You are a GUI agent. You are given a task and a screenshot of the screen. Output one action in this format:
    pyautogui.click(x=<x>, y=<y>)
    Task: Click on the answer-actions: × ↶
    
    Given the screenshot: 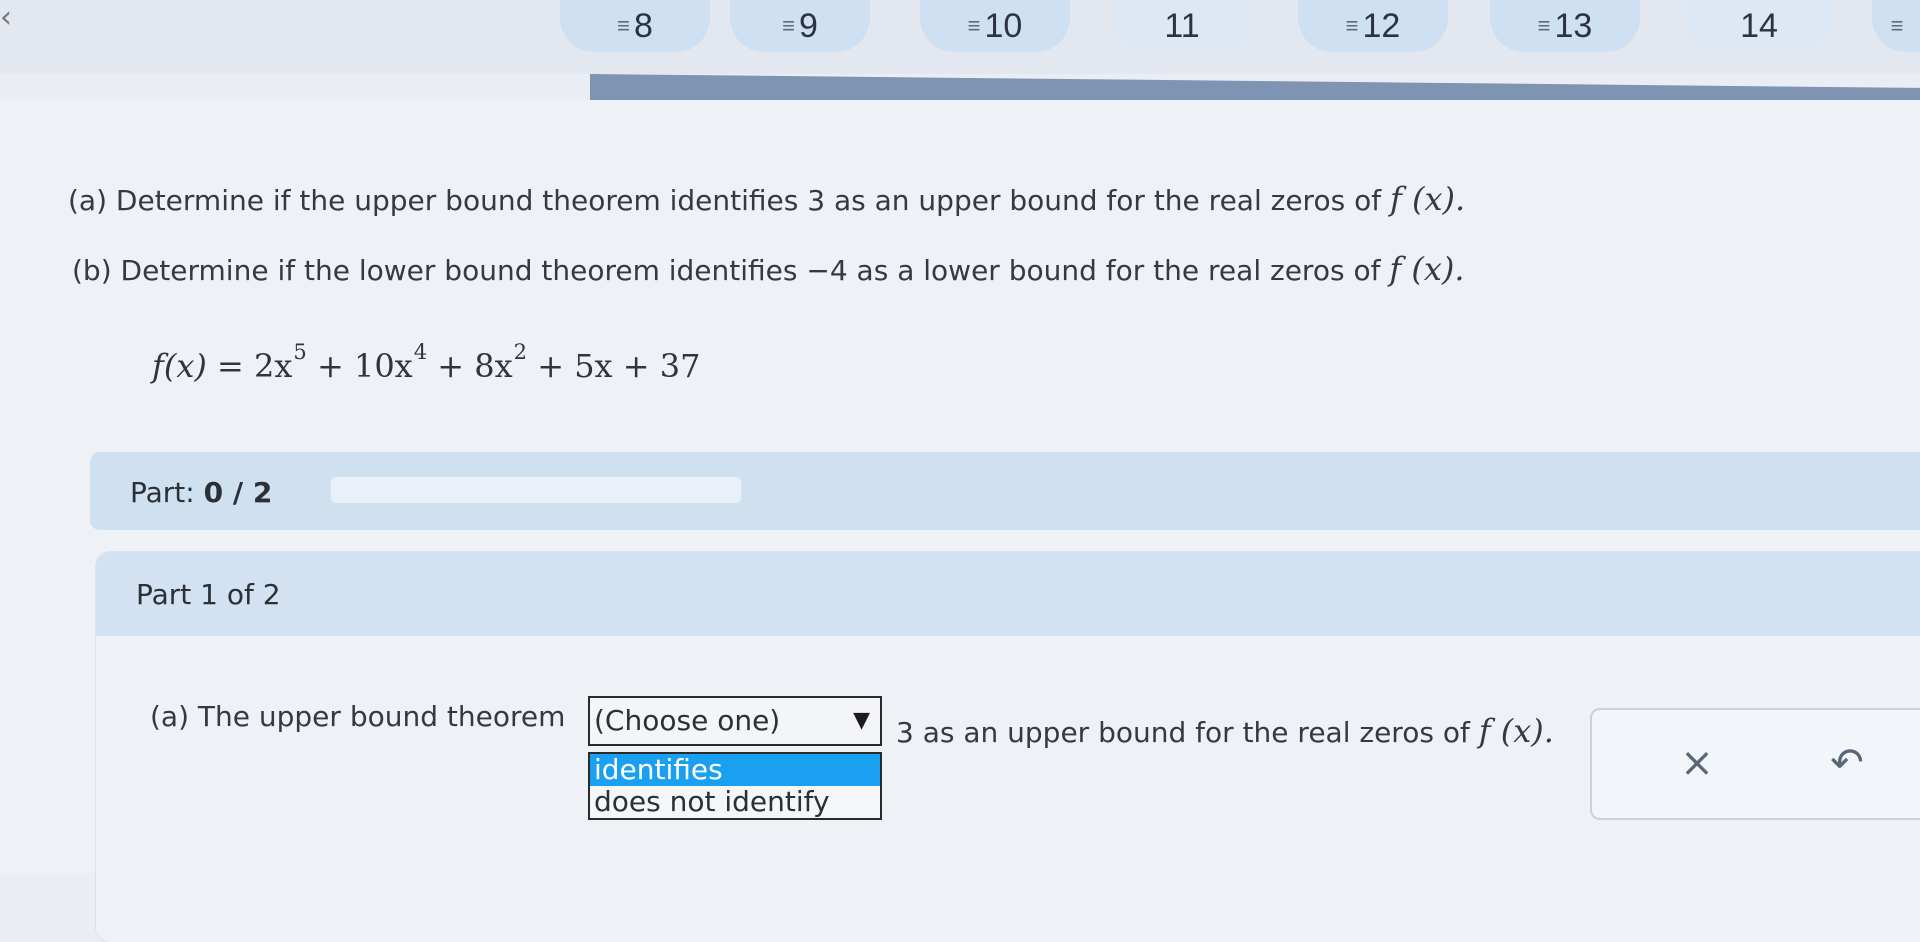 What is the action you would take?
    pyautogui.click(x=1755, y=764)
    